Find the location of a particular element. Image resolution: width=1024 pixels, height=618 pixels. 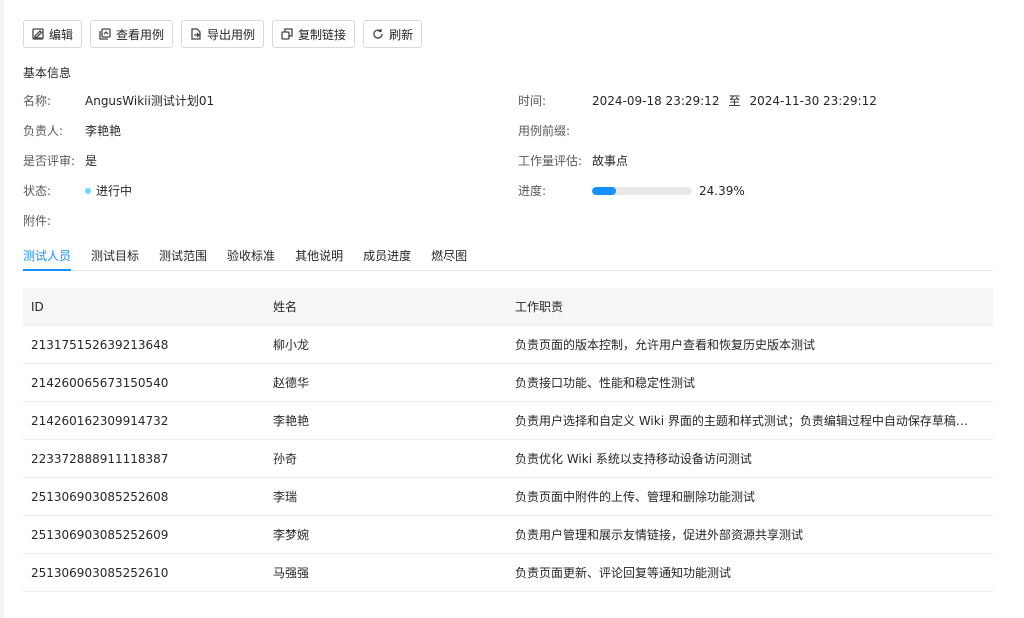

export-icon is located at coordinates (196, 34).